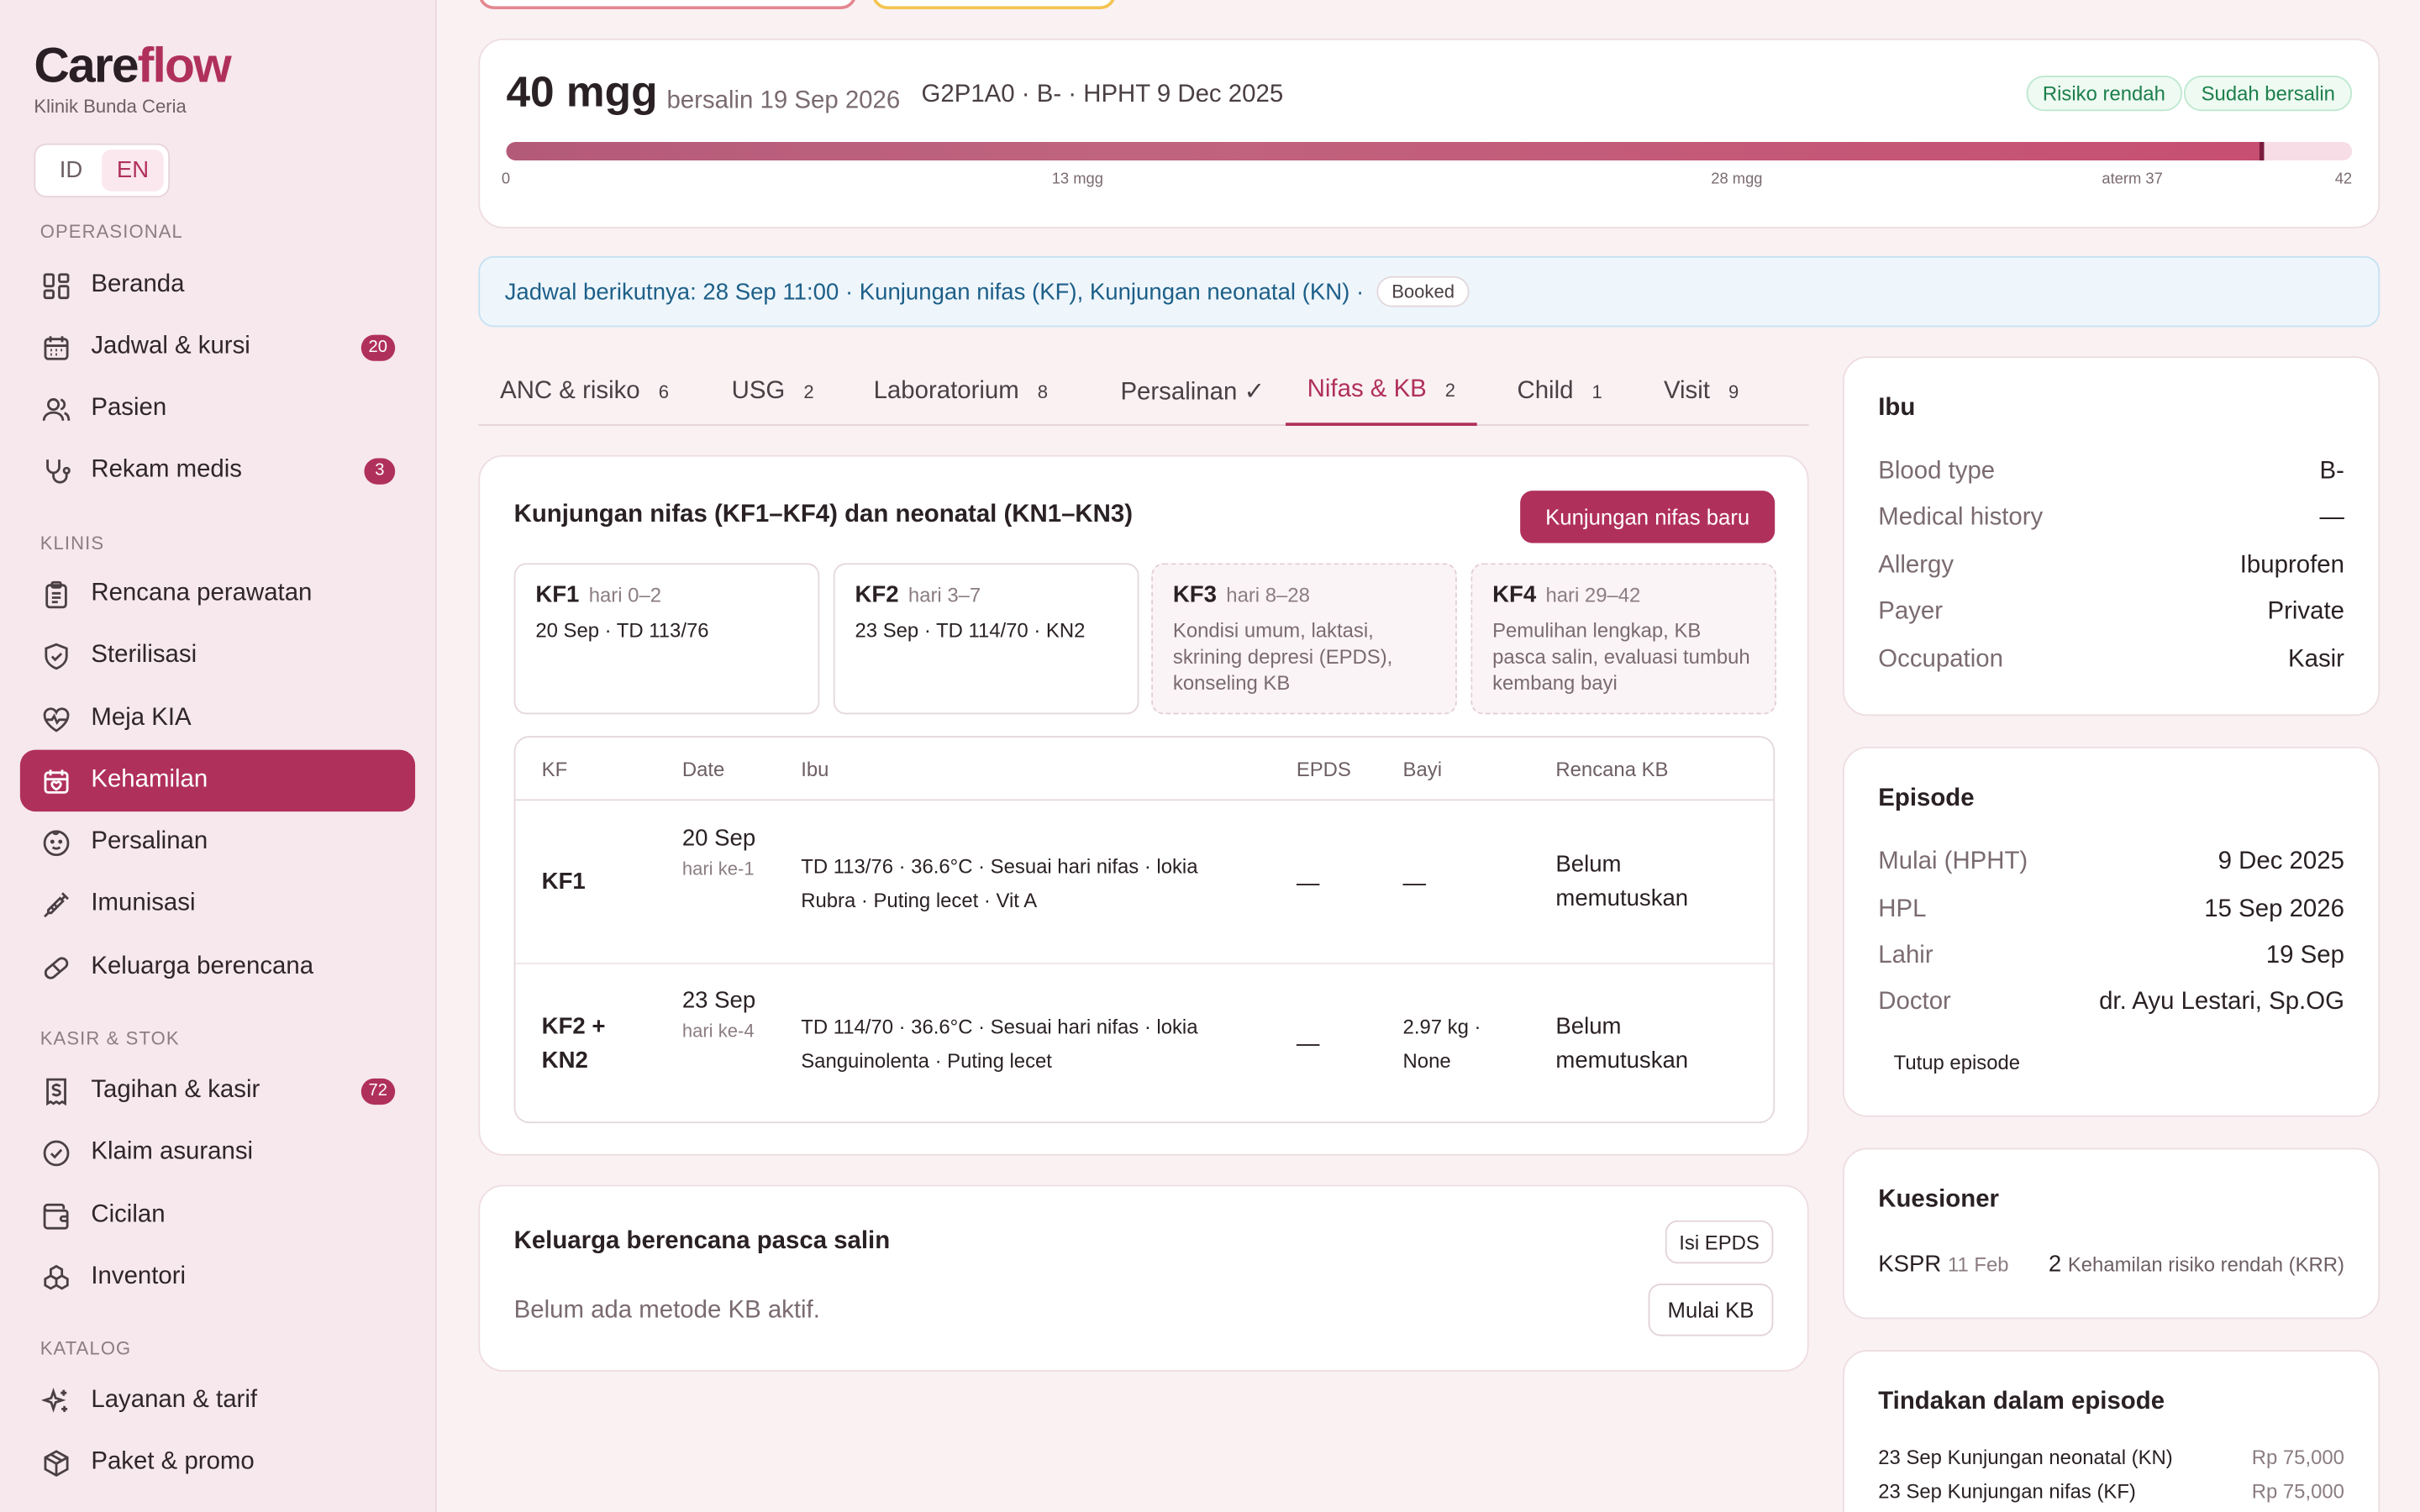  I want to click on nav-label: Kehamilan, so click(149, 780).